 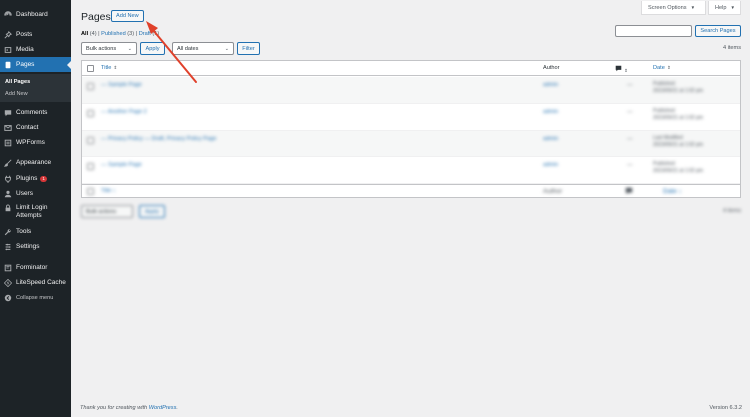 I want to click on footer-thanks-text: Thank you for creating with, so click(x=114, y=408).